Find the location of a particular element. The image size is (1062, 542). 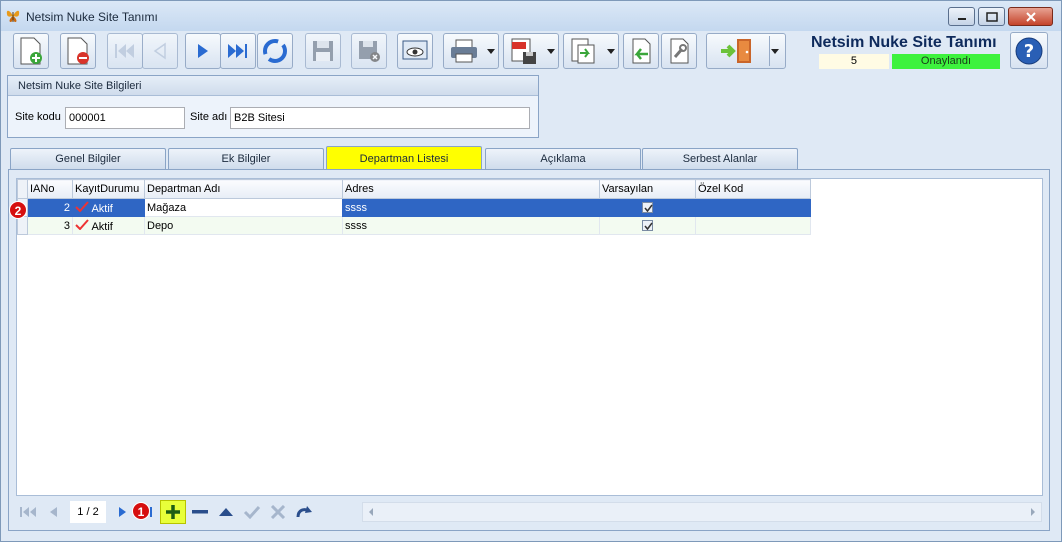

print-button is located at coordinates (471, 51).